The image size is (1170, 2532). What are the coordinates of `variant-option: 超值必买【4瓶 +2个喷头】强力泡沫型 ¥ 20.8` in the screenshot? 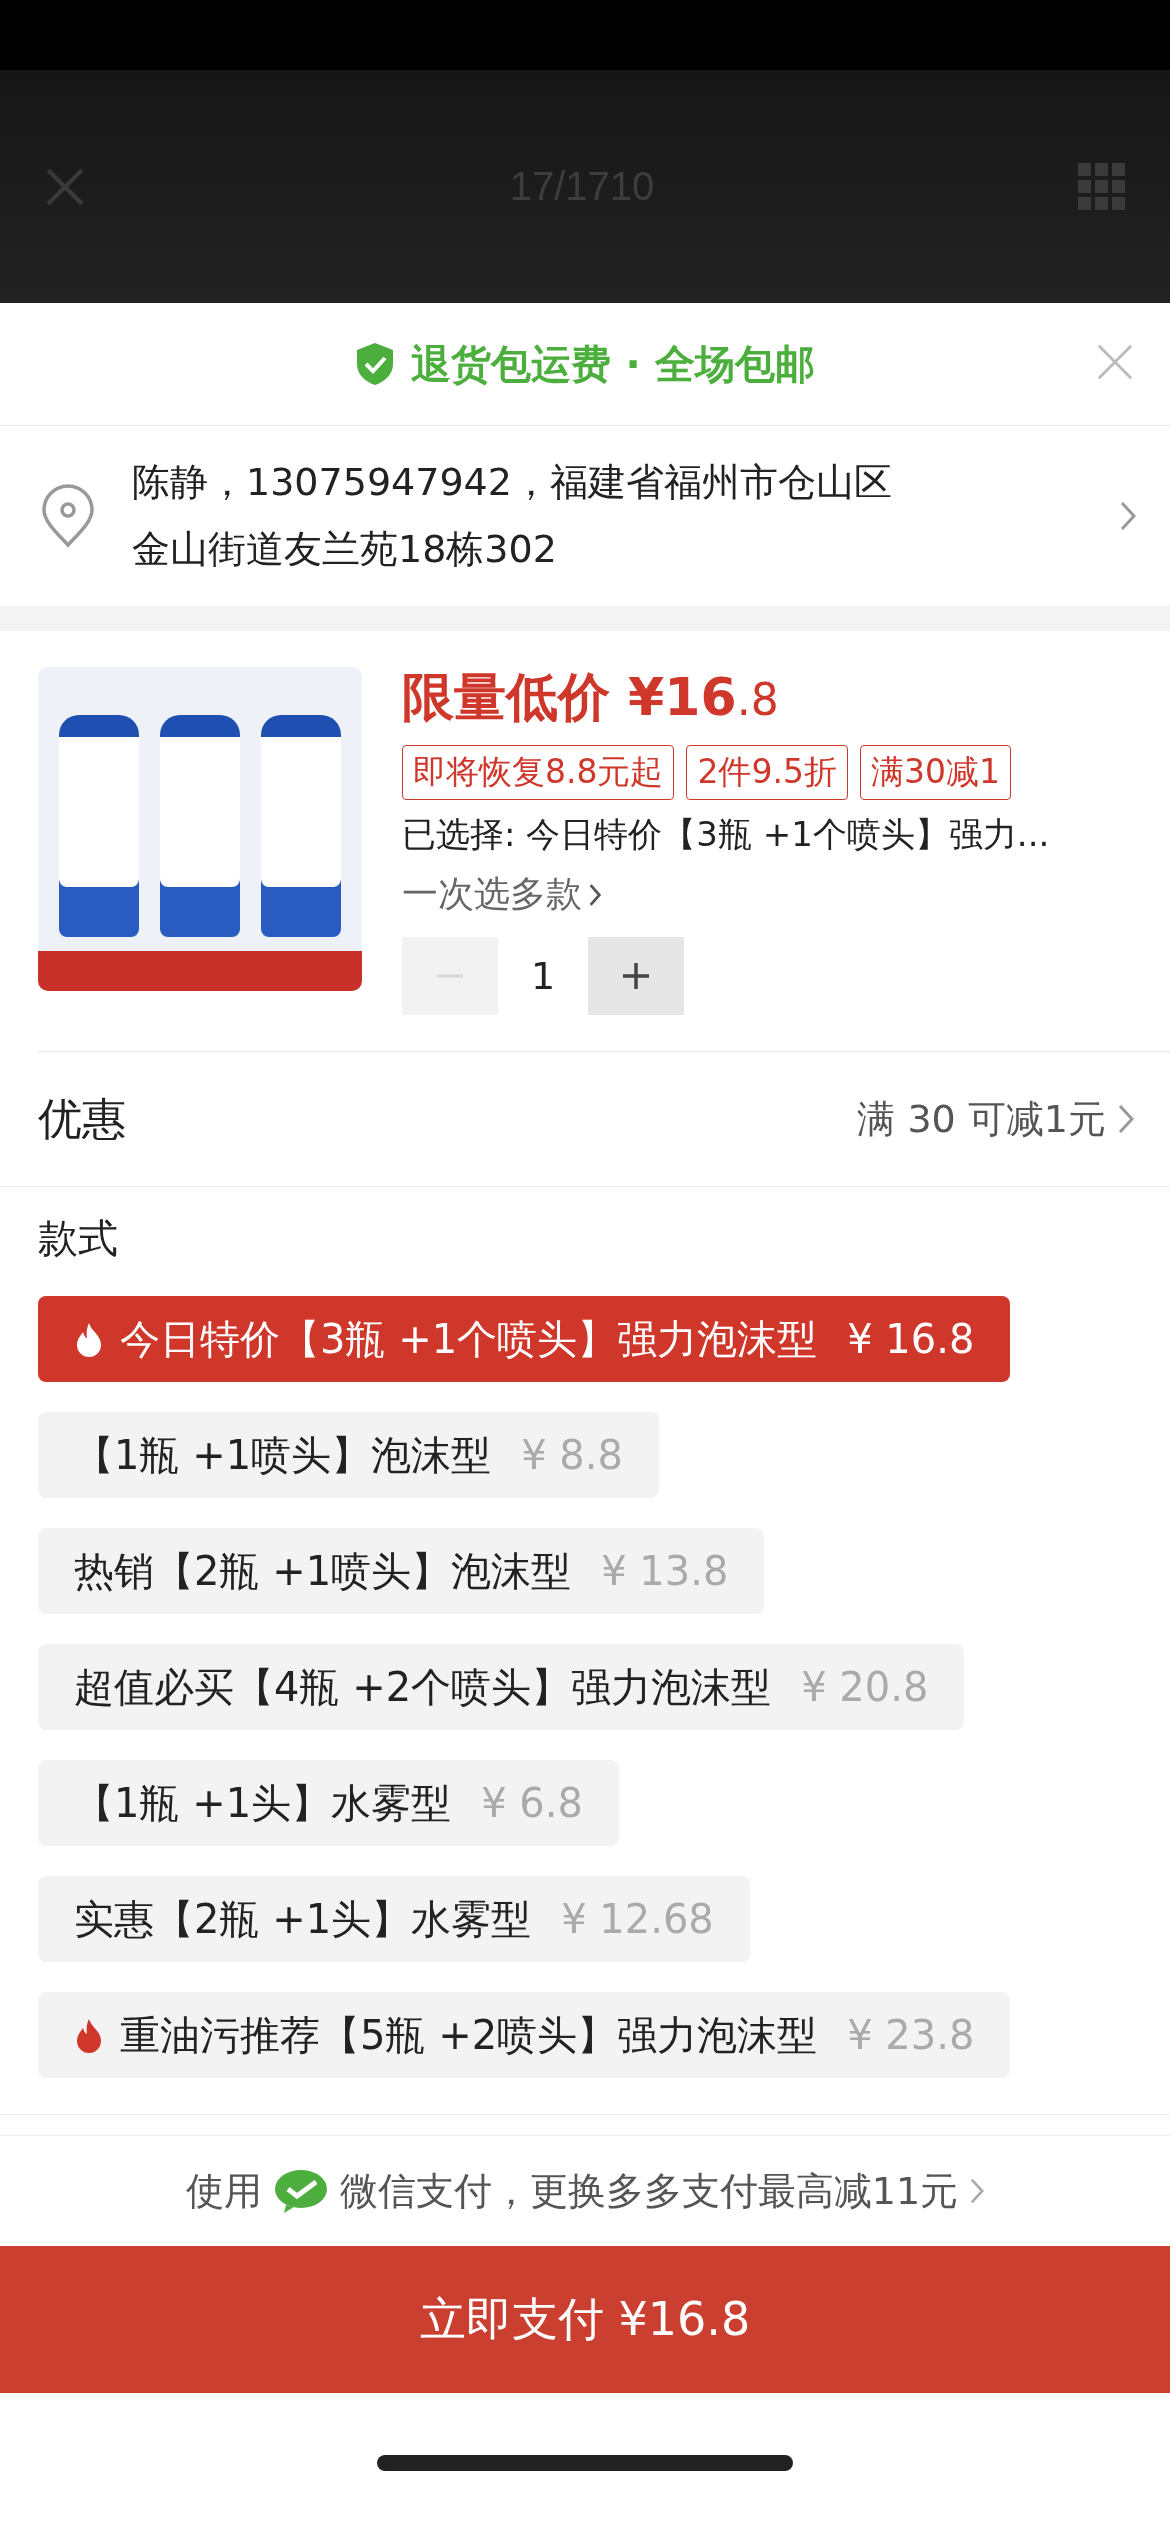 It's located at (501, 1687).